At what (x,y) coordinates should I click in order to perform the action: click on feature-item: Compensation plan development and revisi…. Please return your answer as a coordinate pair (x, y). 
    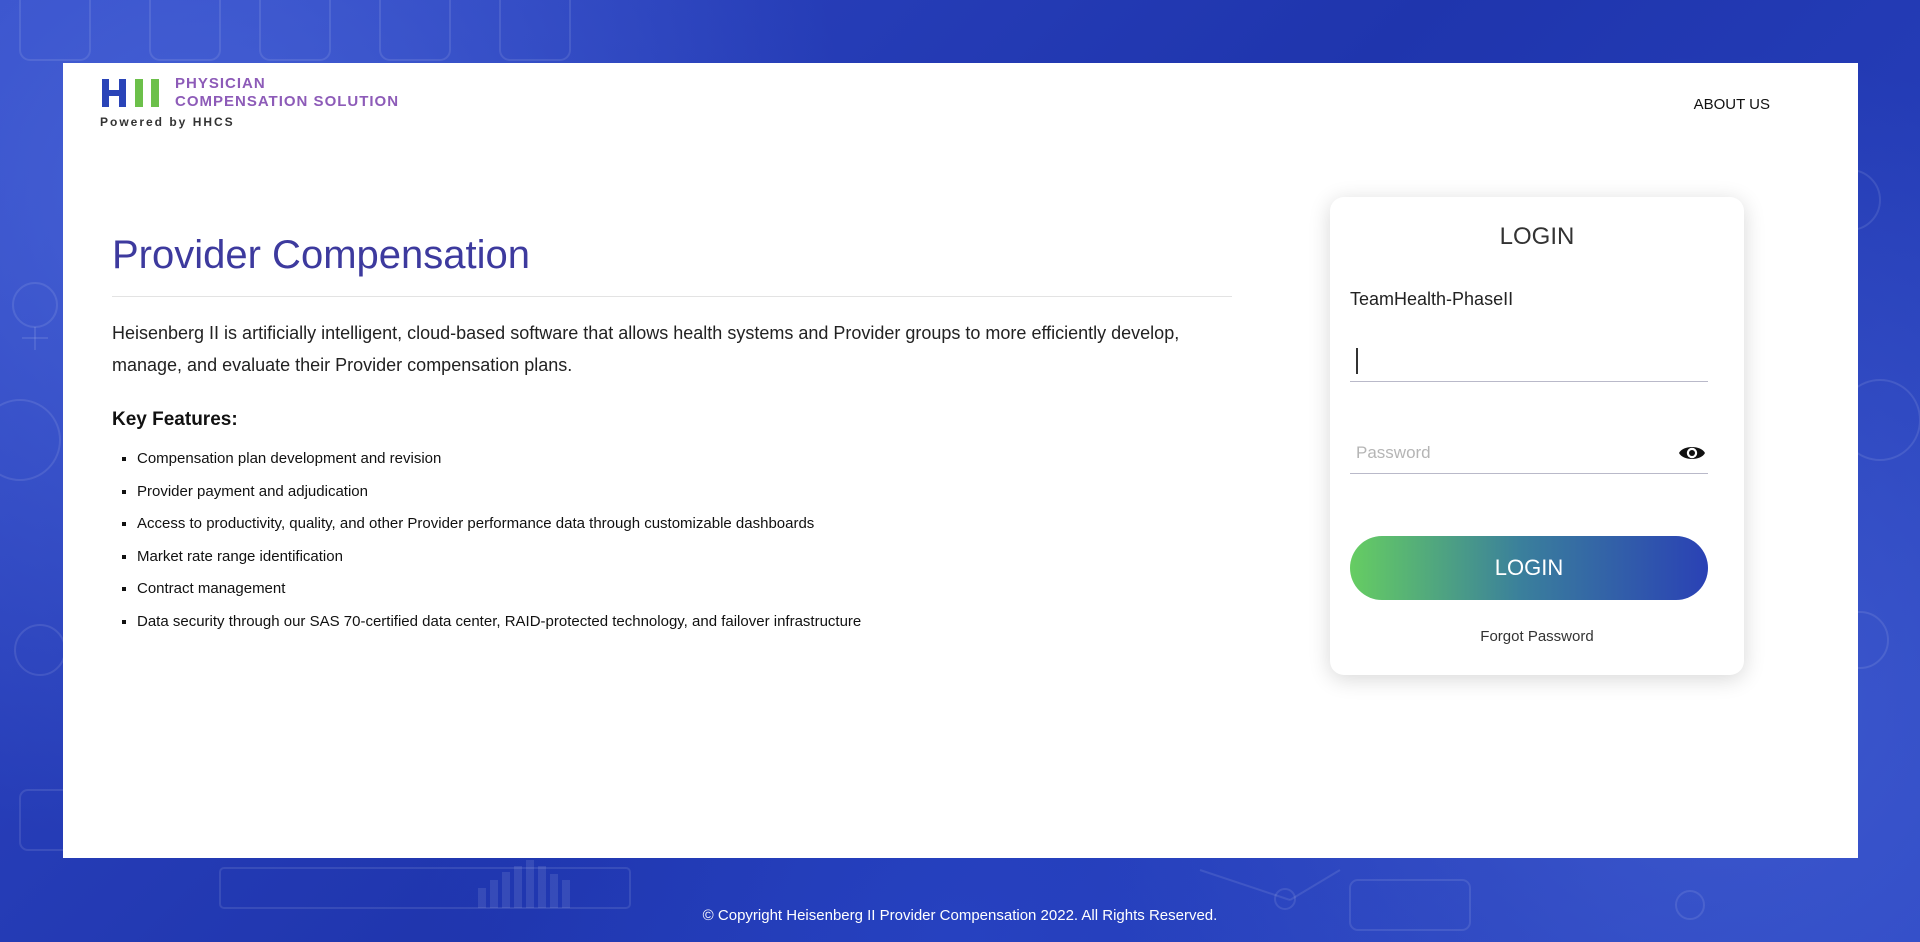
    Looking at the image, I should click on (684, 459).